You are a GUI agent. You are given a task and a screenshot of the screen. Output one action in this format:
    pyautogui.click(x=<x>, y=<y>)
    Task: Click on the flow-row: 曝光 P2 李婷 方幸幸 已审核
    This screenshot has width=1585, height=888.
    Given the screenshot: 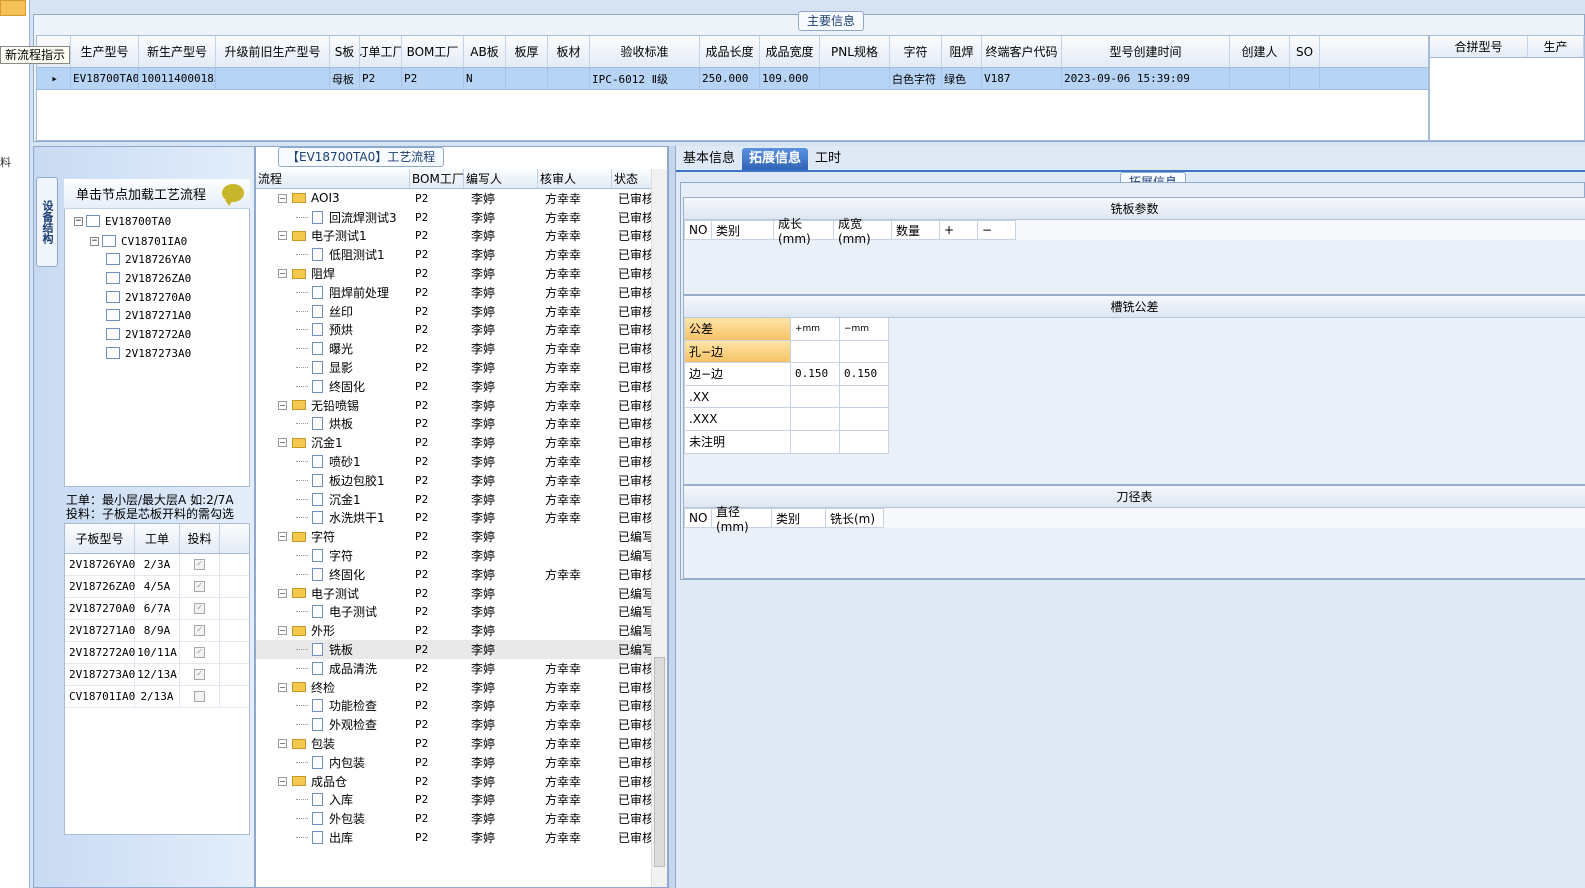 What is the action you would take?
    pyautogui.click(x=454, y=348)
    